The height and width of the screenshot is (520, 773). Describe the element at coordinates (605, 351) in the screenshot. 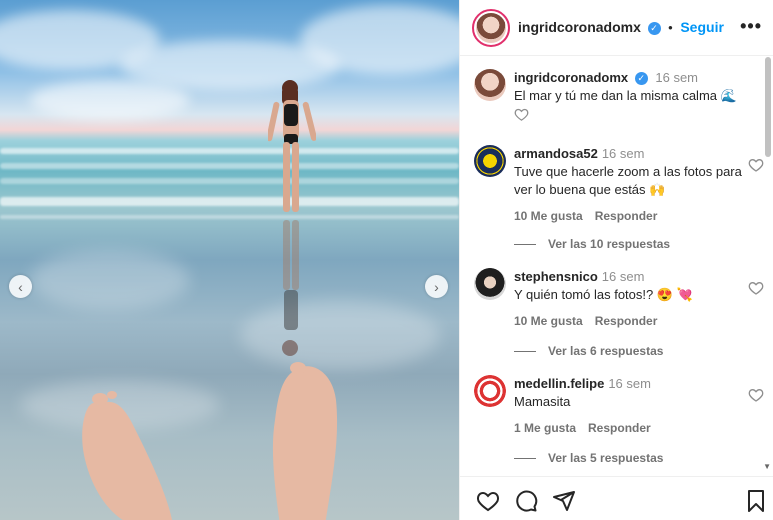

I see `view-replies-label: Ver las 6 respuestas` at that location.